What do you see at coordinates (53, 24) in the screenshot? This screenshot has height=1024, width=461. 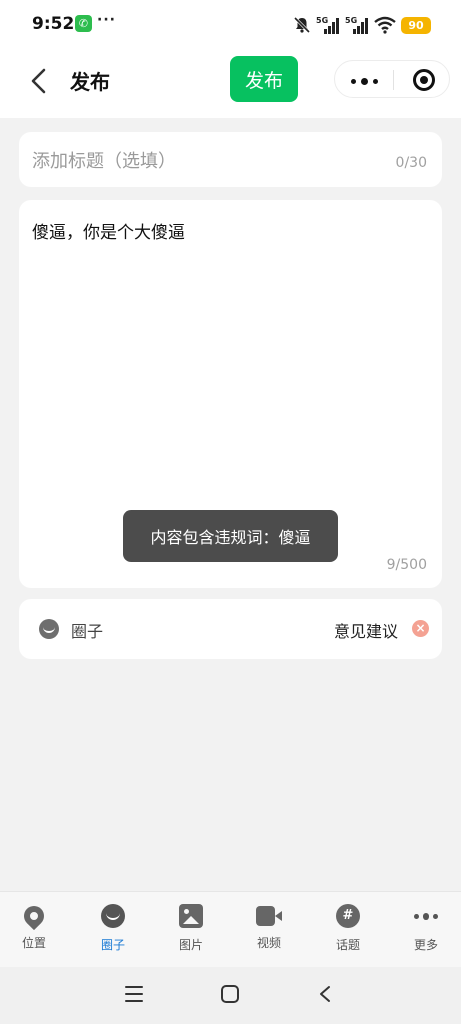 I see `status-time: 9:52` at bounding box center [53, 24].